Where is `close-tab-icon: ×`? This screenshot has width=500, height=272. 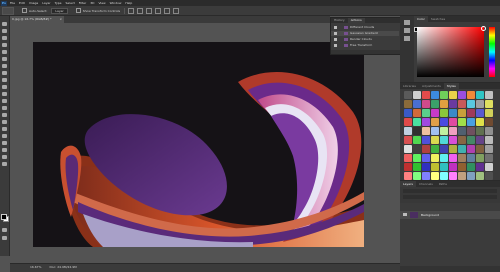
close-tab-icon: × is located at coordinates (60, 19).